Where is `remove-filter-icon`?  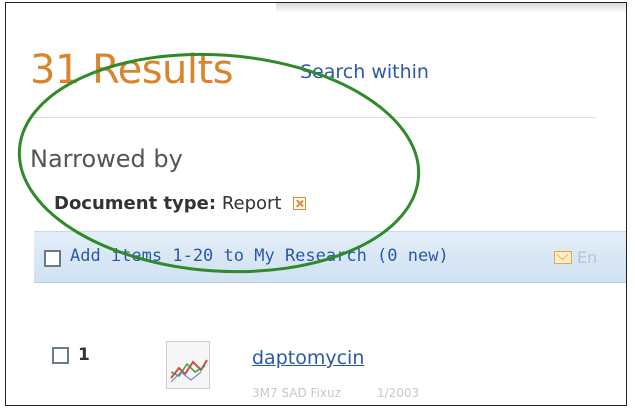
remove-filter-icon is located at coordinates (300, 203).